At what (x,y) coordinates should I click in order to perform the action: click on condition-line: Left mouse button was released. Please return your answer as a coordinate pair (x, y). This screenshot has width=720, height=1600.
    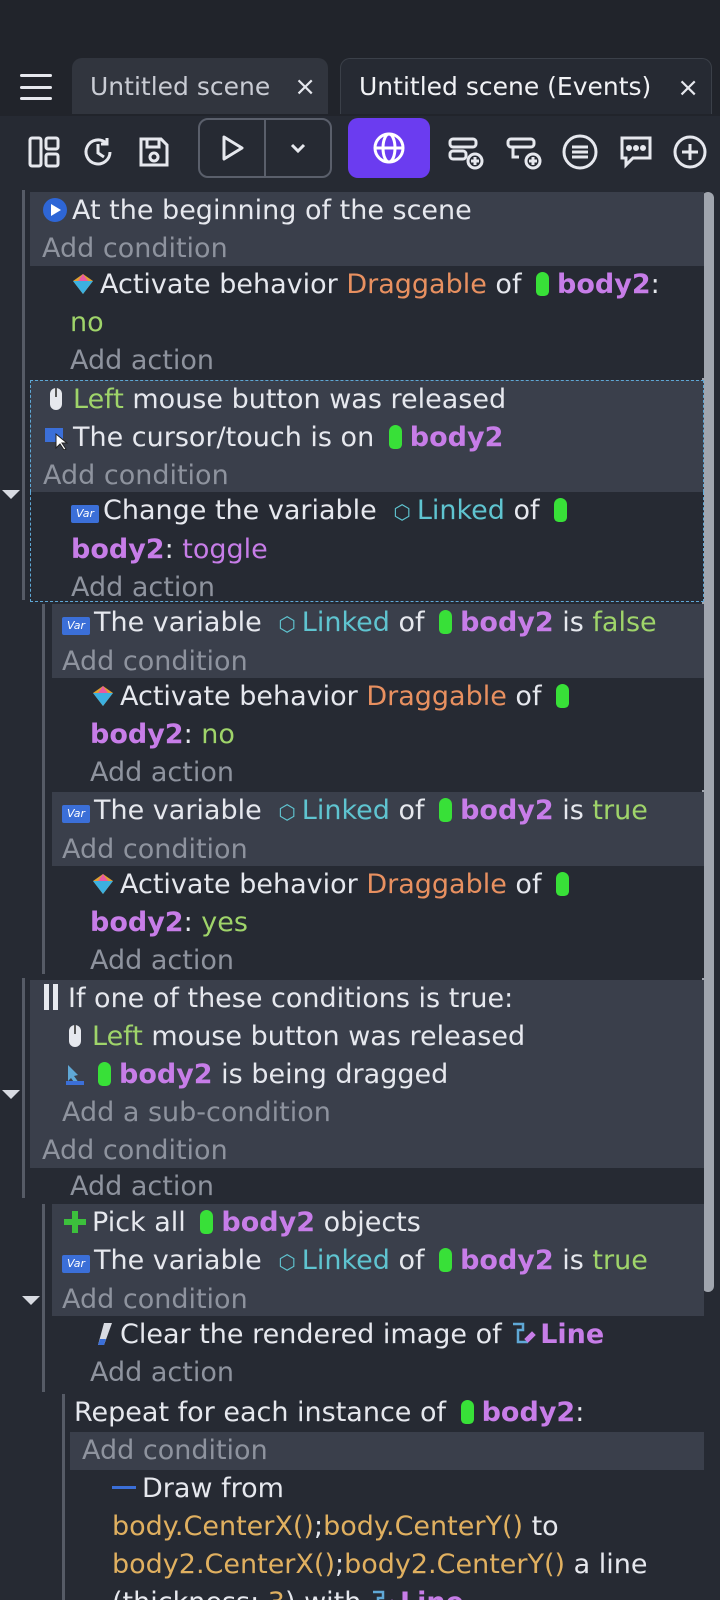
    Looking at the image, I should click on (373, 400).